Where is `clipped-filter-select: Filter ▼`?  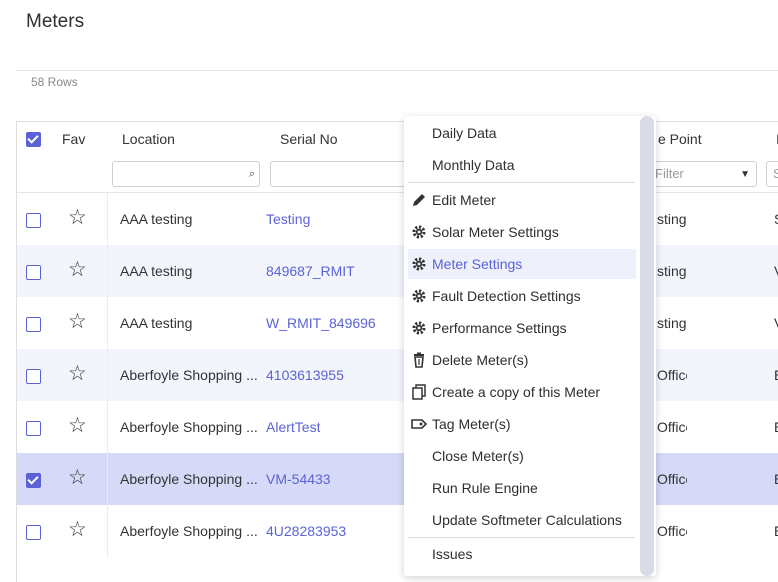 clipped-filter-select: Filter ▼ is located at coordinates (703, 174).